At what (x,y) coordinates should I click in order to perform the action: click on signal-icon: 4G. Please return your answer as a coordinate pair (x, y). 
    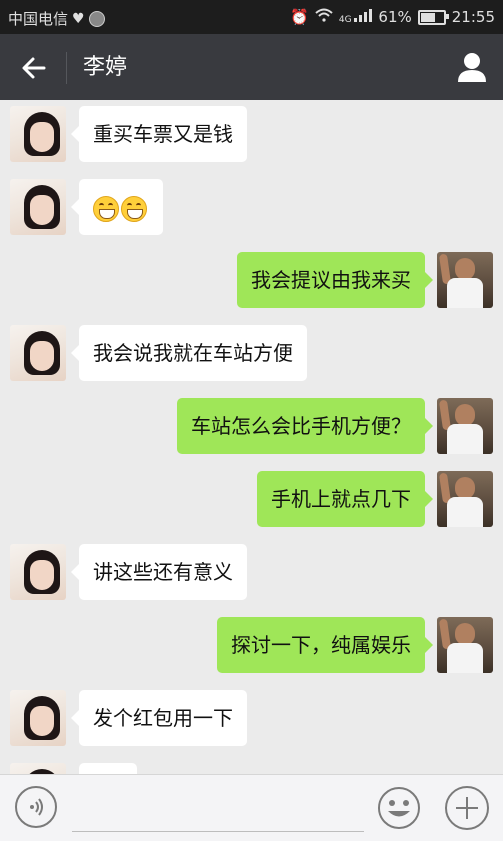
    Looking at the image, I should click on (356, 17).